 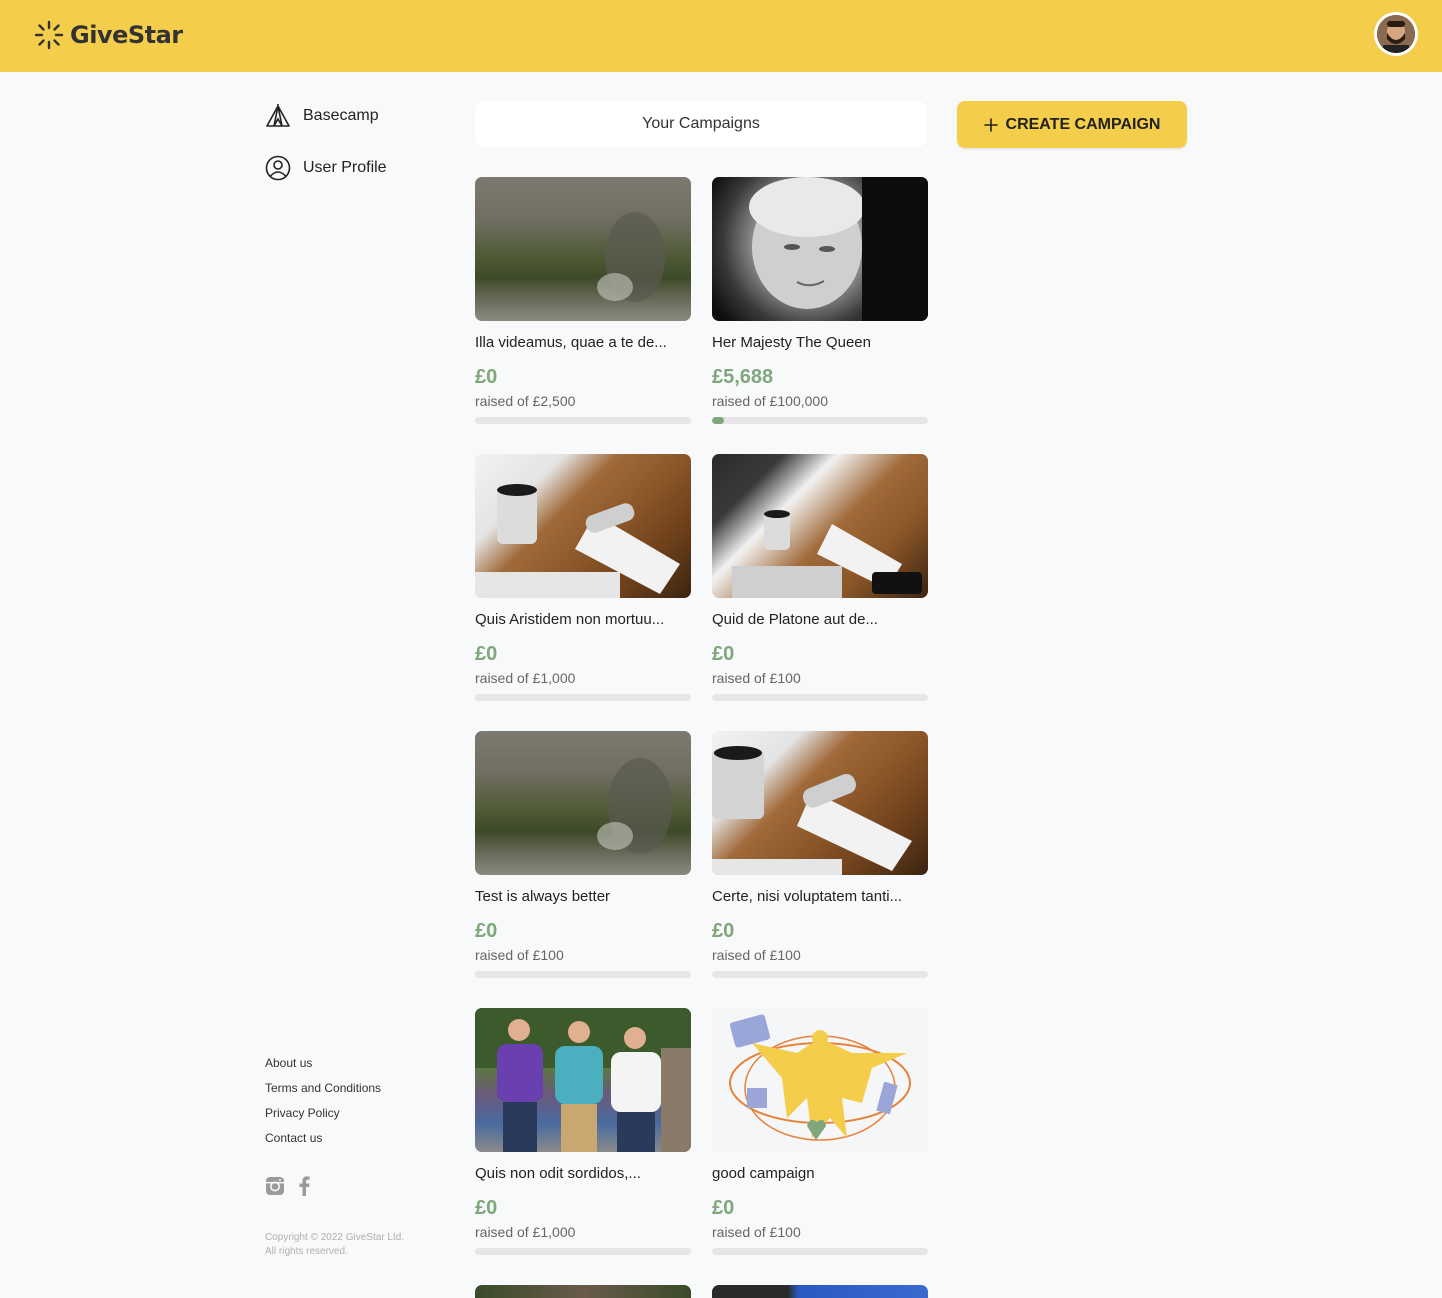 What do you see at coordinates (743, 377) in the screenshot?
I see `campaign-raised: £5,688` at bounding box center [743, 377].